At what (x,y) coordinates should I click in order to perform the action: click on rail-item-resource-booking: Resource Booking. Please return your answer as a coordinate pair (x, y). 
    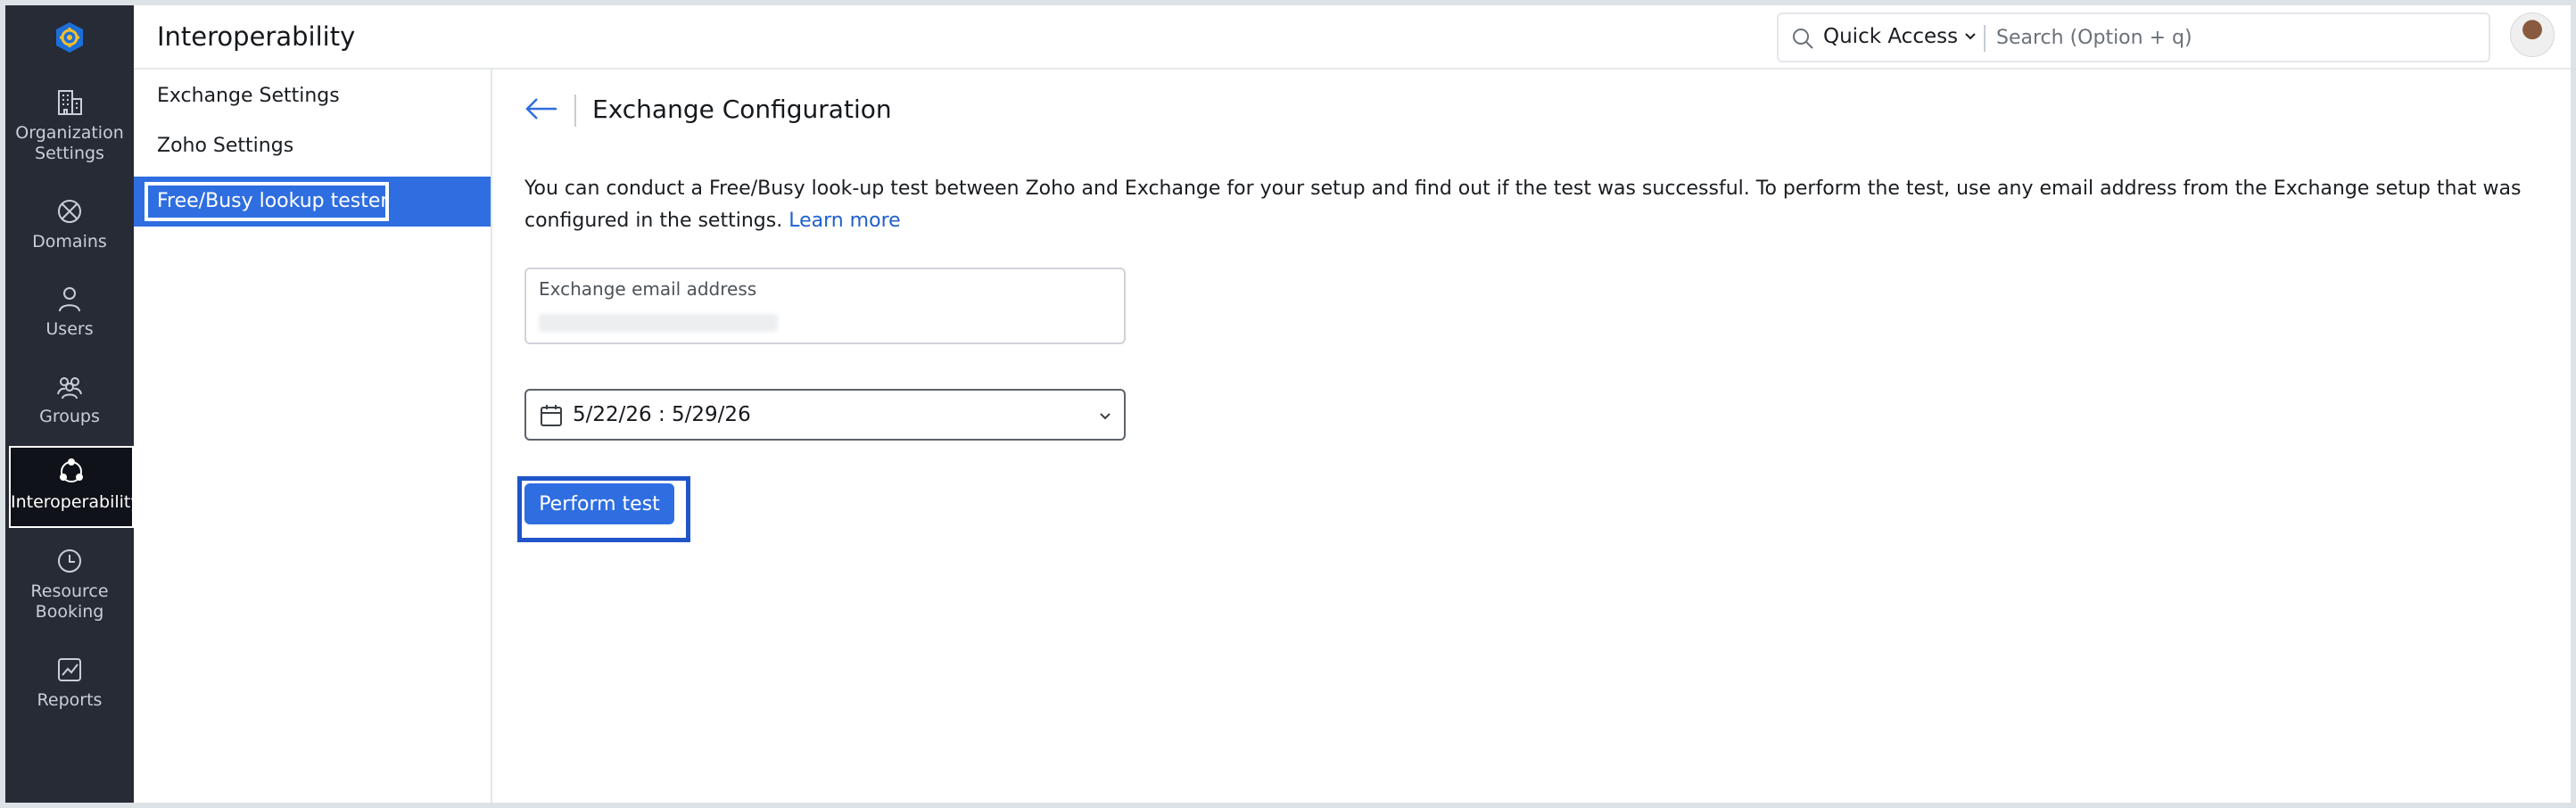
    Looking at the image, I should click on (69, 584).